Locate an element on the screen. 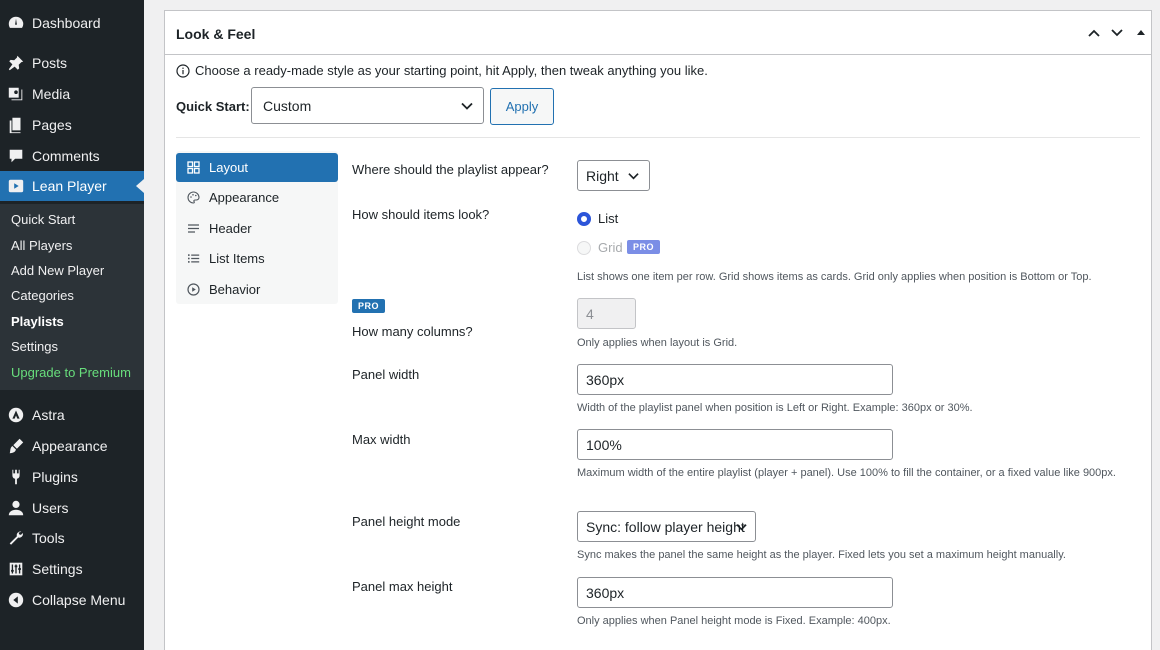 This screenshot has width=1160, height=650. height-mode-label: Panel height mode is located at coordinates (406, 521).